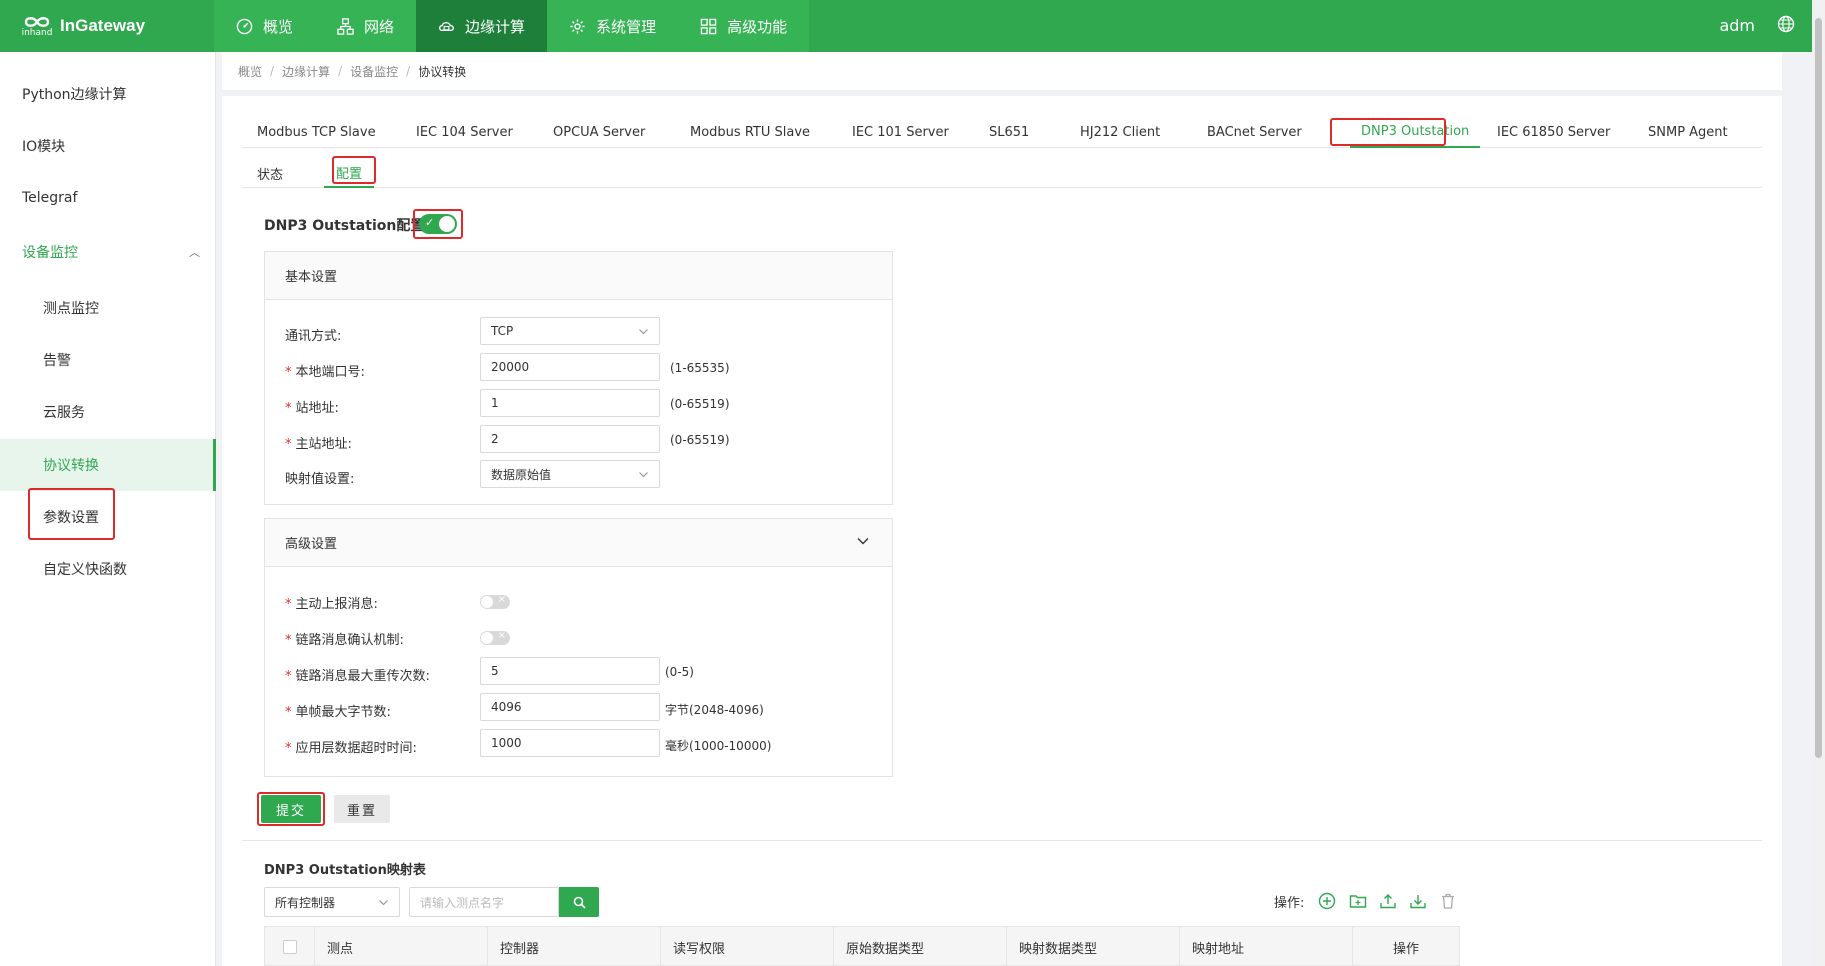 The height and width of the screenshot is (966, 1825). Describe the element at coordinates (920, 946) in the screenshot. I see `column-header-raw-type: 原始数据类型` at that location.